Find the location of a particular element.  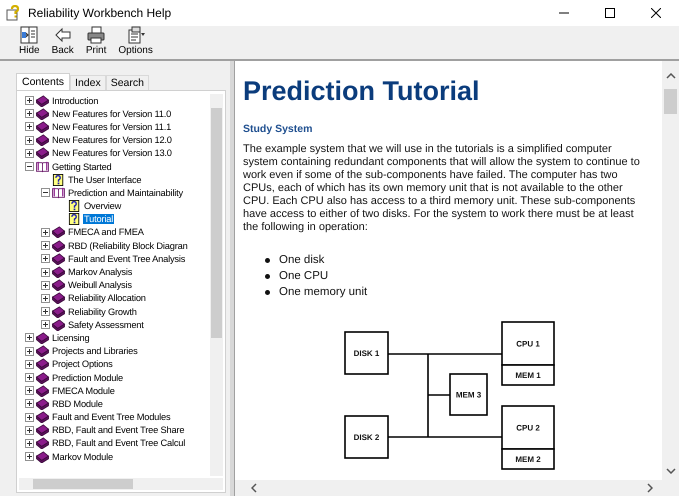

tree-item: Introduction is located at coordinates (75, 101).